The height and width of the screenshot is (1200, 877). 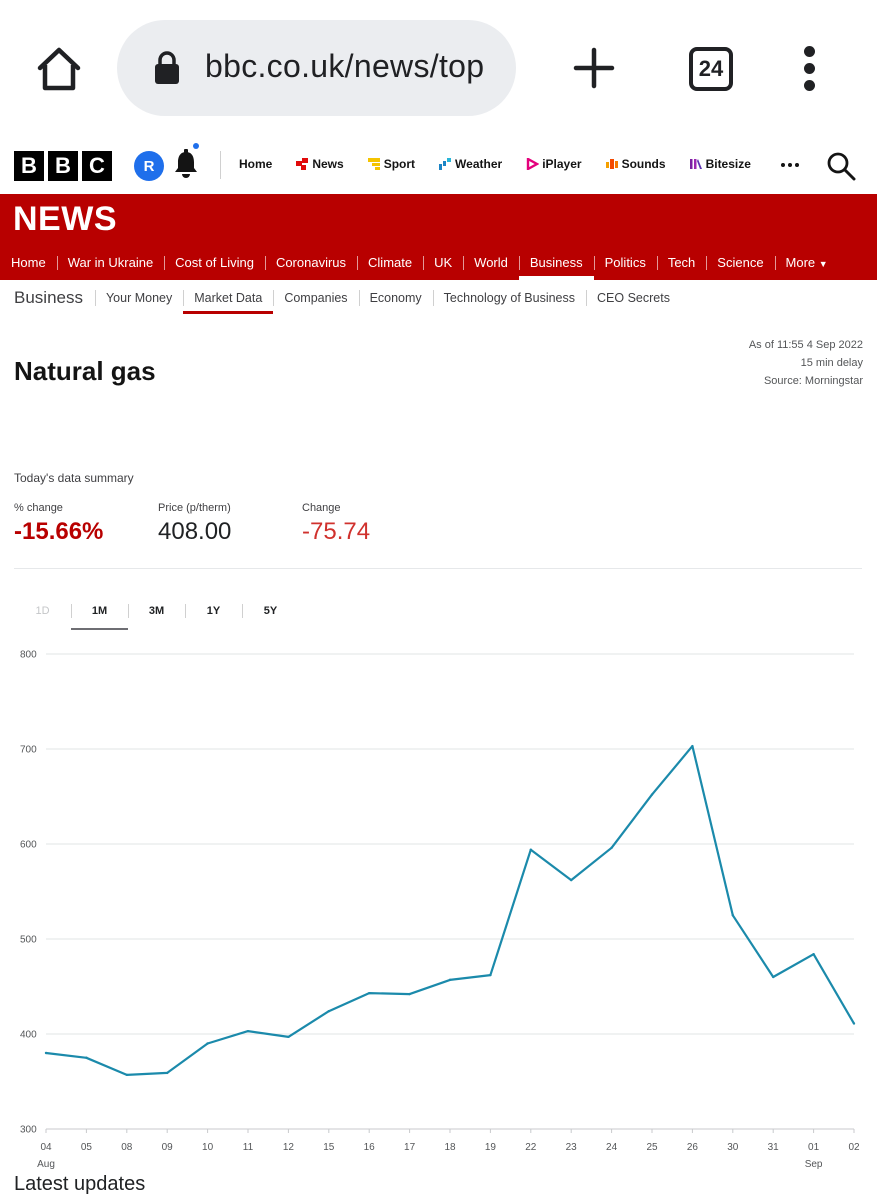 I want to click on news-nav-coronavirus: Coronavirus, so click(x=310, y=266).